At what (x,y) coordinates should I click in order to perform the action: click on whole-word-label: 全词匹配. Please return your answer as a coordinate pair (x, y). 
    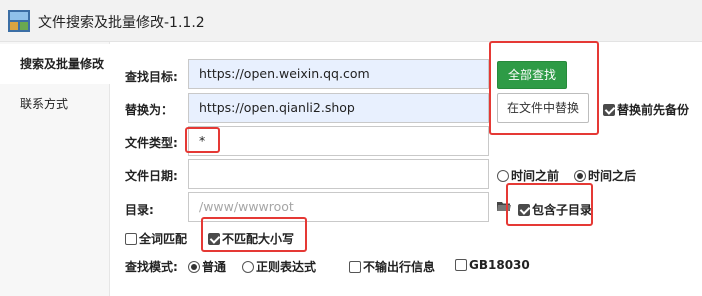
    Looking at the image, I should click on (163, 239).